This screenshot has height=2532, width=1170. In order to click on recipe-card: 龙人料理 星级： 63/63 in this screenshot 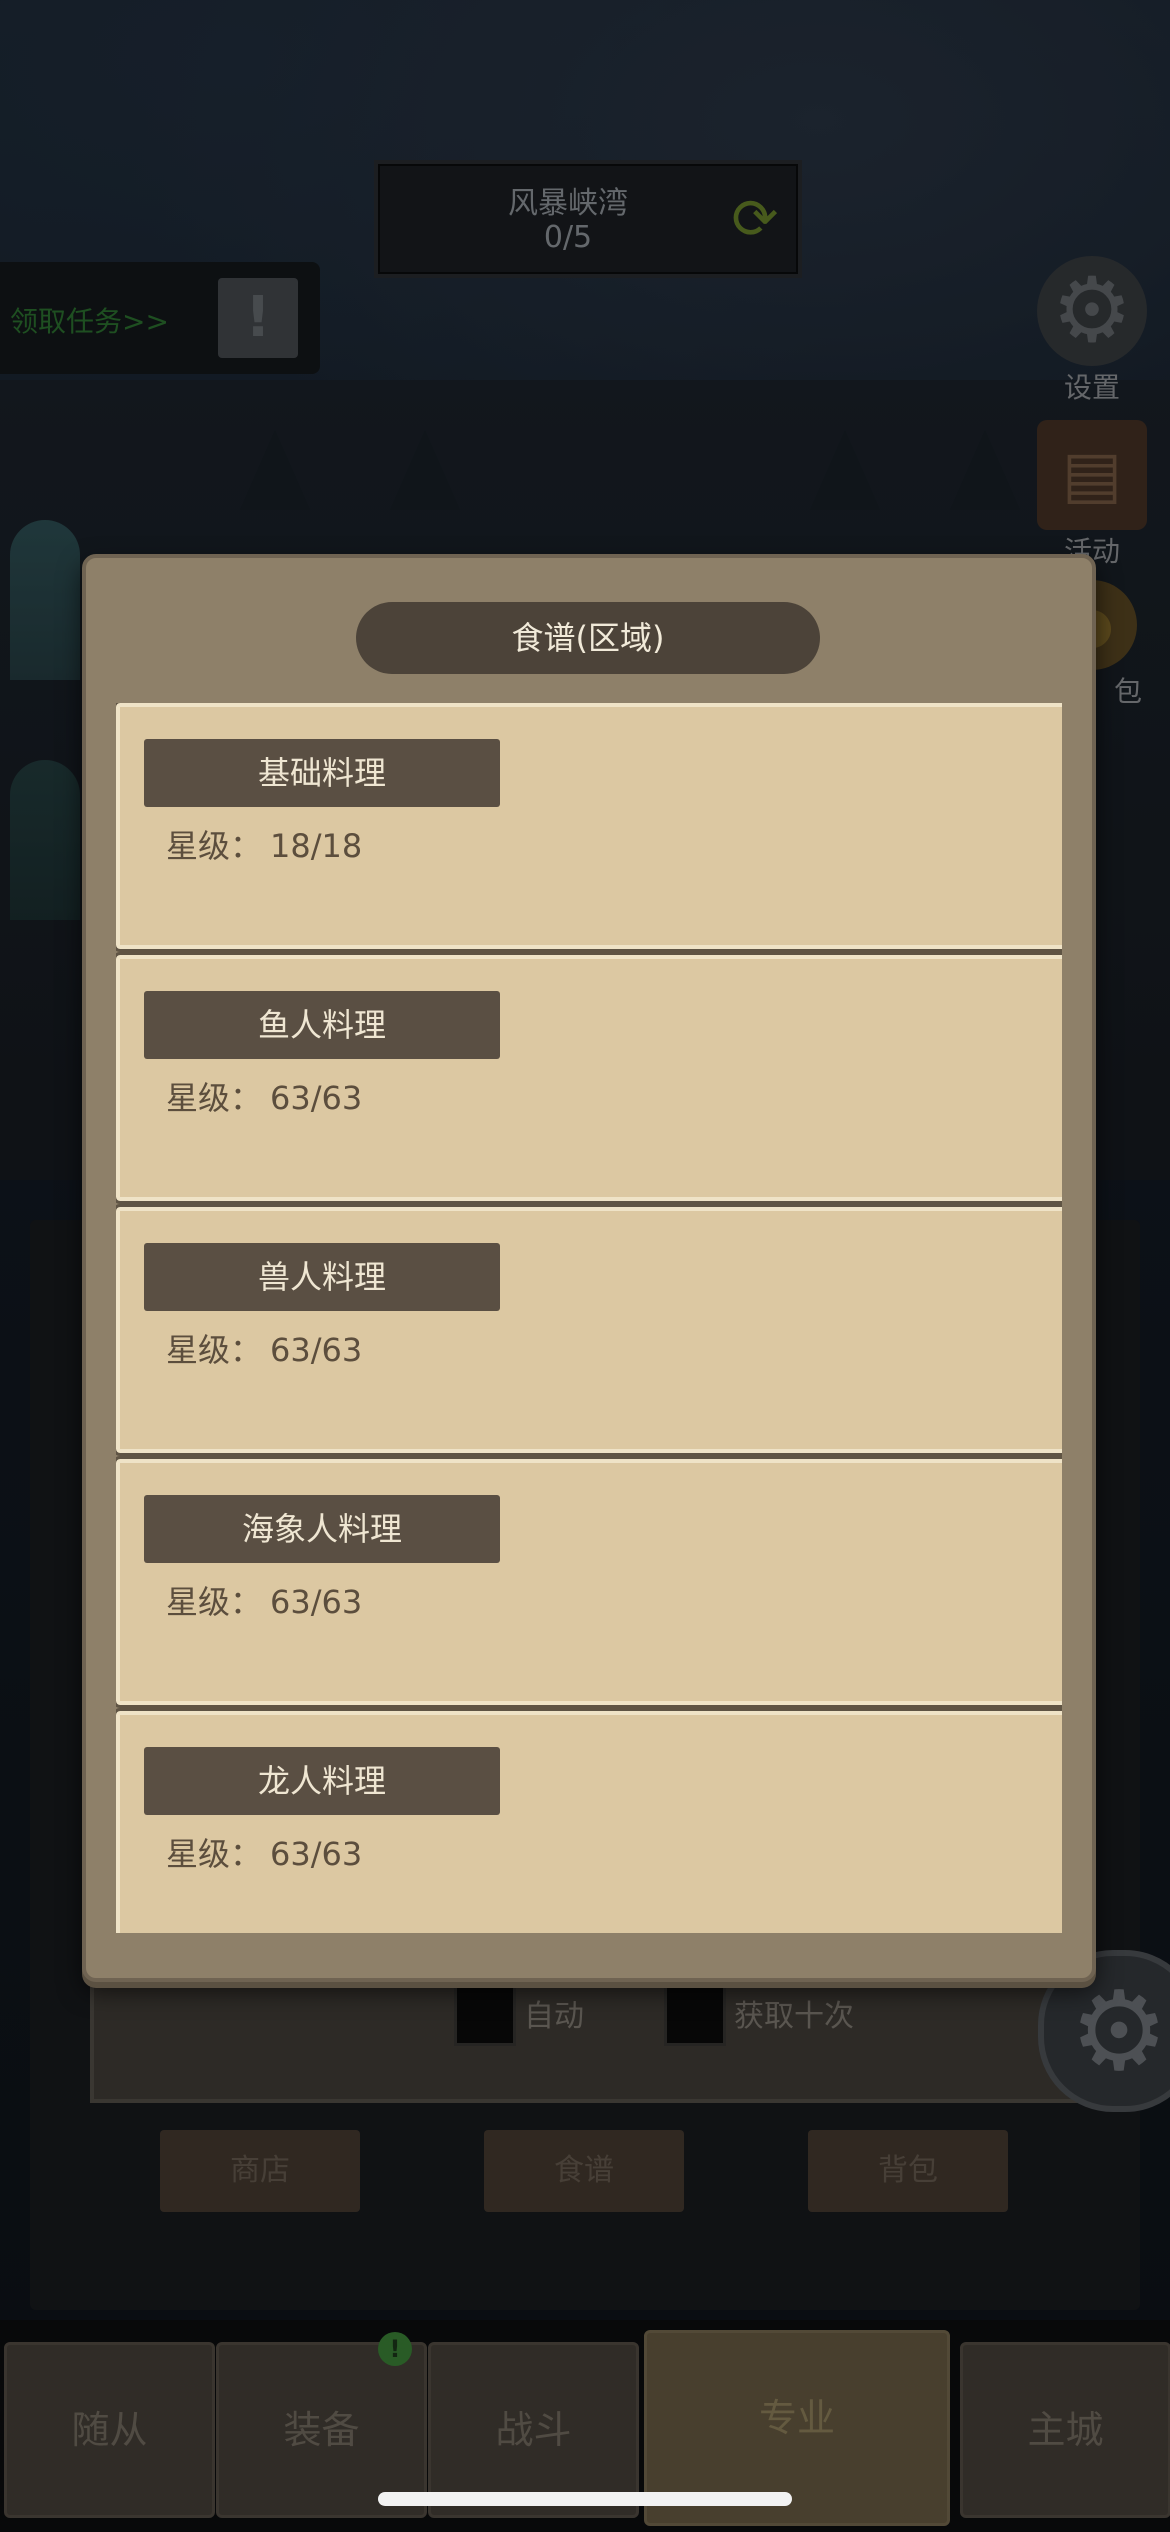, I will do `click(589, 1820)`.